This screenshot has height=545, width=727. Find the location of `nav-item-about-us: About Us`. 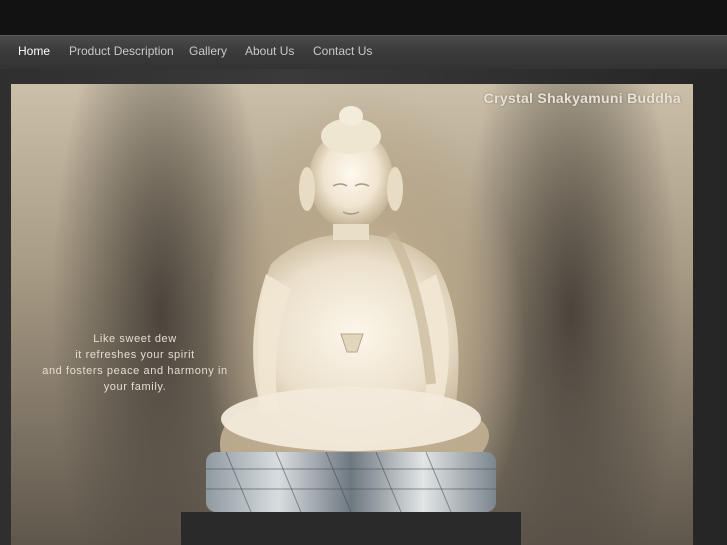

nav-item-about-us: About Us is located at coordinates (269, 52).